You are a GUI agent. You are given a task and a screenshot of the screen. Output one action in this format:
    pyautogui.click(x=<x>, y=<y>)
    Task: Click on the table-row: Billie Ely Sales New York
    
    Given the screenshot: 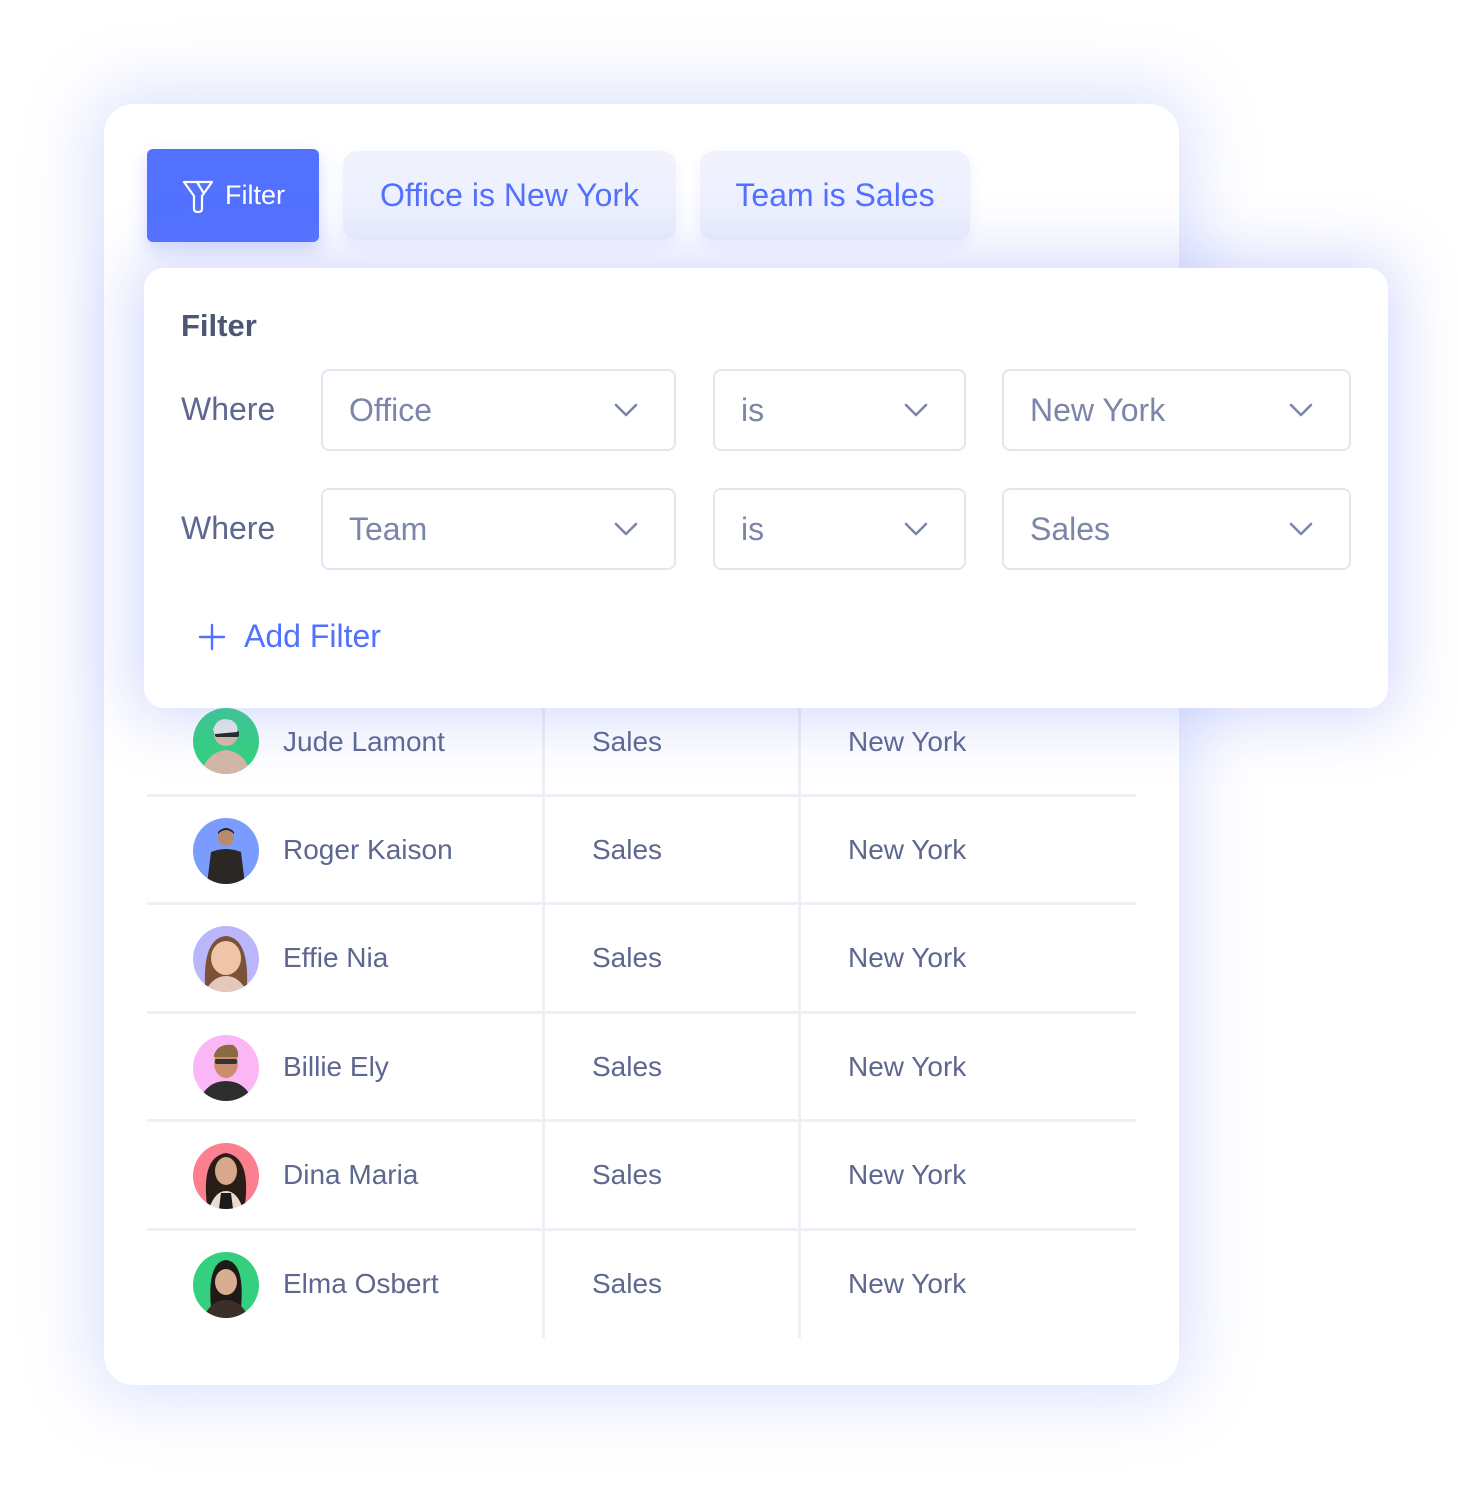 What is the action you would take?
    pyautogui.click(x=641, y=1068)
    